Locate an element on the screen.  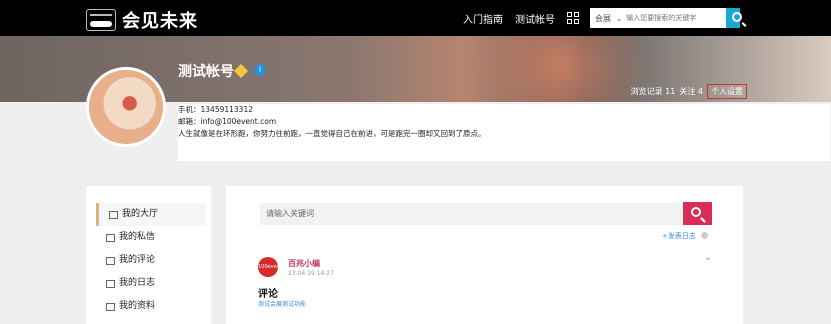
message-icon is located at coordinates (110, 237).